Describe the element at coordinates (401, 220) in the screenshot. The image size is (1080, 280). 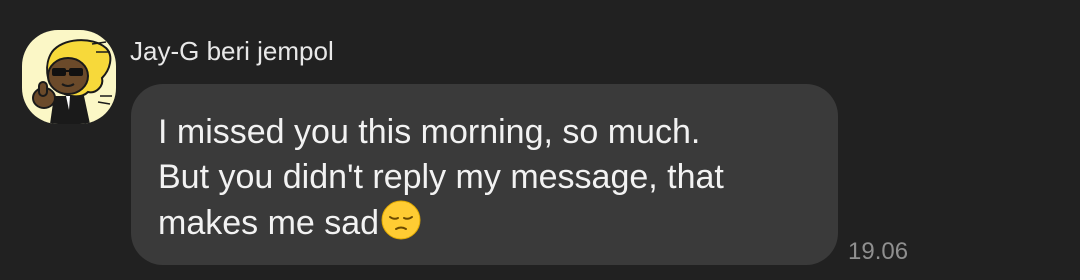
I see `pensive-face-icon` at that location.